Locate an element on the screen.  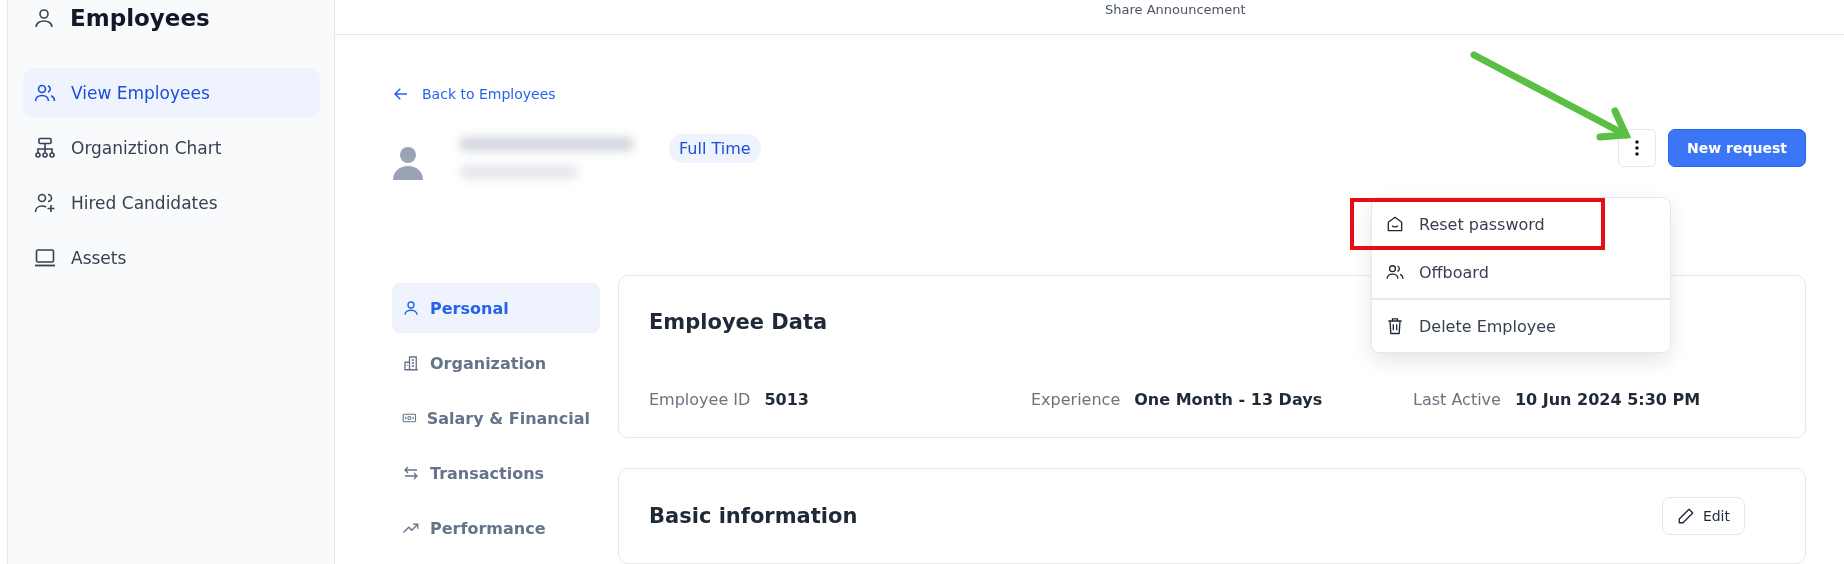
menu-item: Delete Employee is located at coordinates (1521, 326).